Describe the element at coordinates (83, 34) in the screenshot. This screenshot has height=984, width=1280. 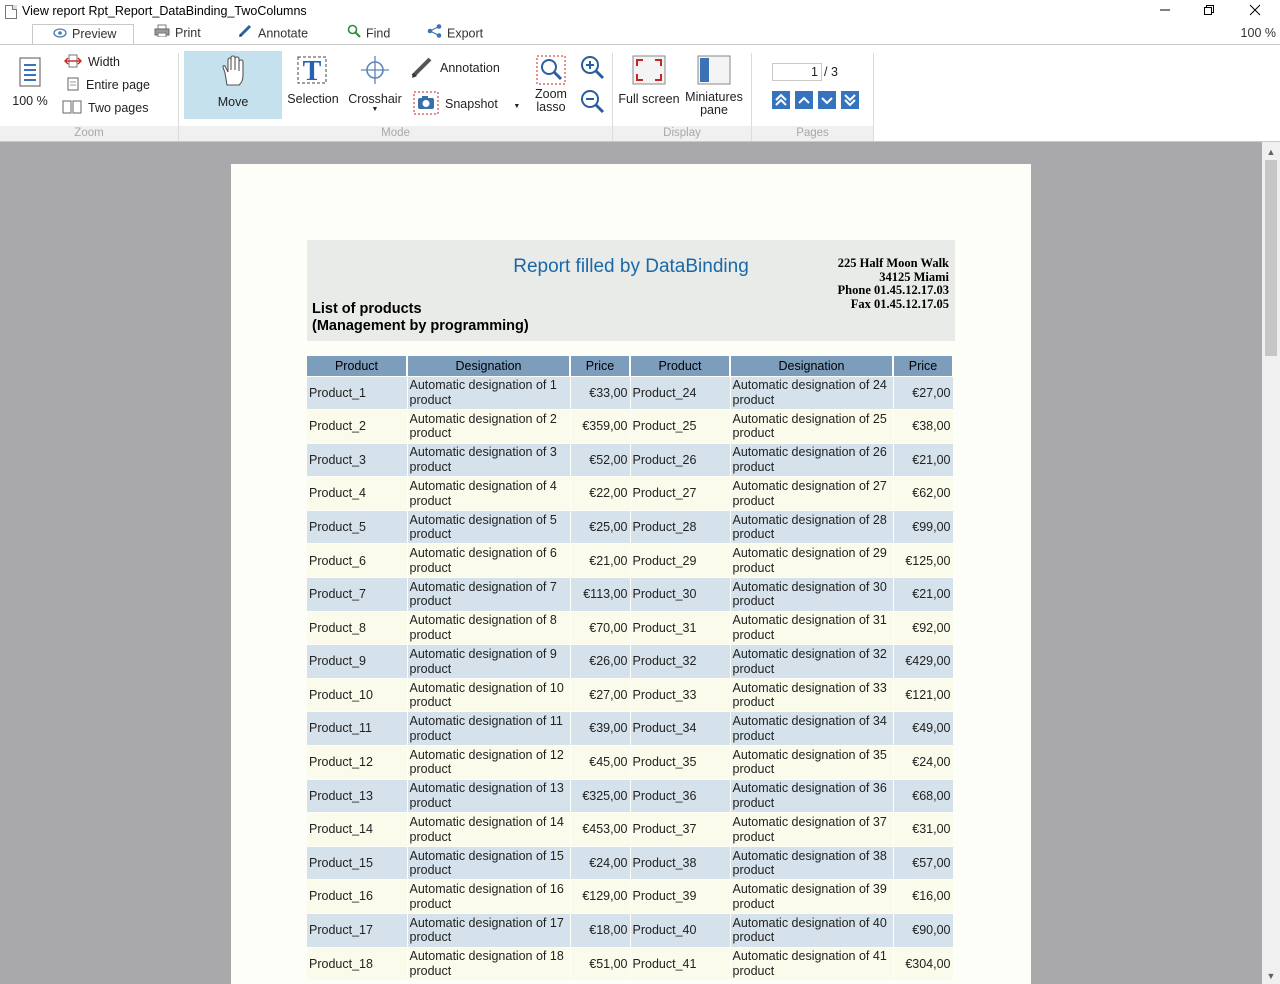
I see `tab-preview: Preview` at that location.